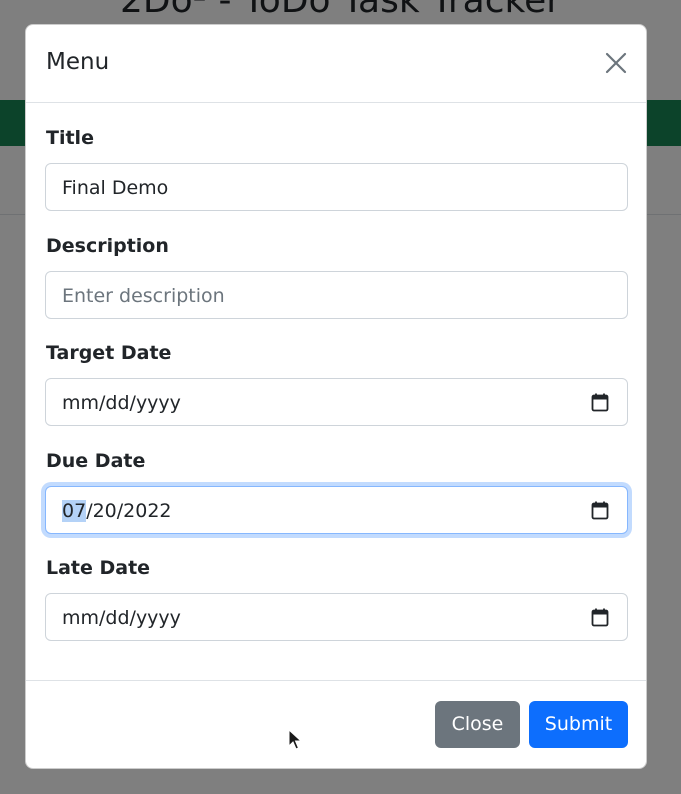  I want to click on due-date-input: 07/20/2022, so click(336, 510).